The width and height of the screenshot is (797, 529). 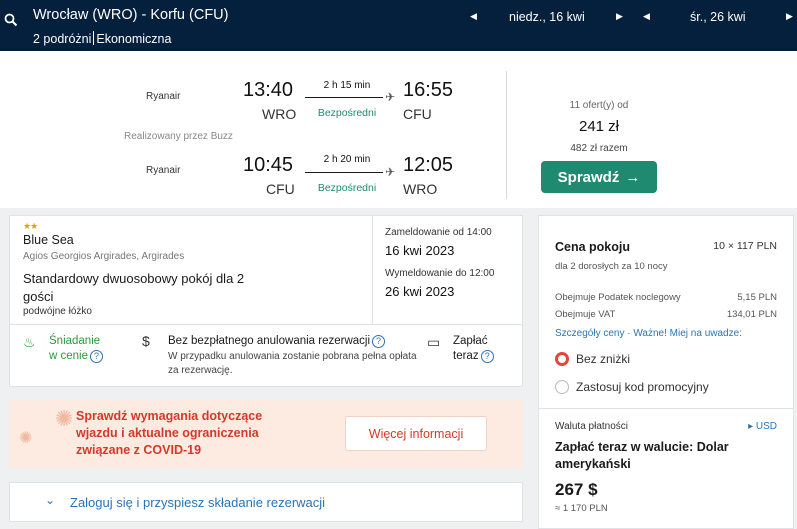 I want to click on search-icon, so click(x=11, y=20).